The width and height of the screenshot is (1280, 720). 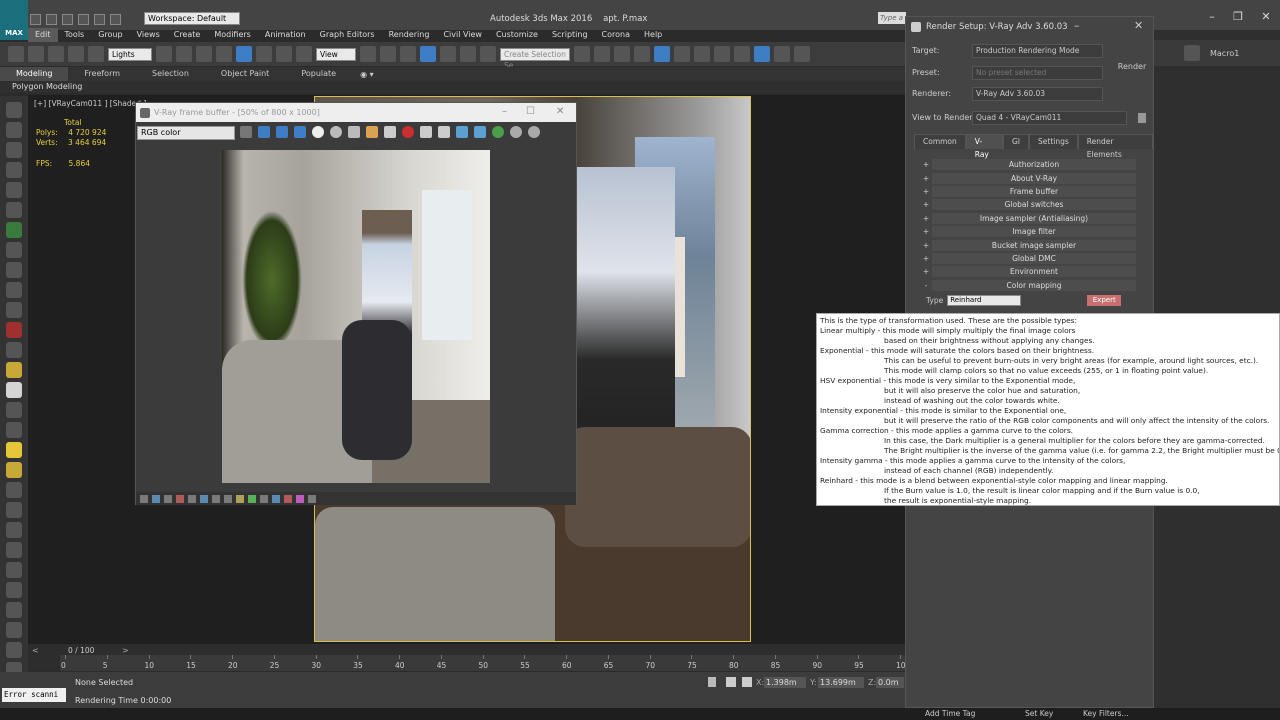 What do you see at coordinates (14, 610) in the screenshot?
I see `pyramid-icon` at bounding box center [14, 610].